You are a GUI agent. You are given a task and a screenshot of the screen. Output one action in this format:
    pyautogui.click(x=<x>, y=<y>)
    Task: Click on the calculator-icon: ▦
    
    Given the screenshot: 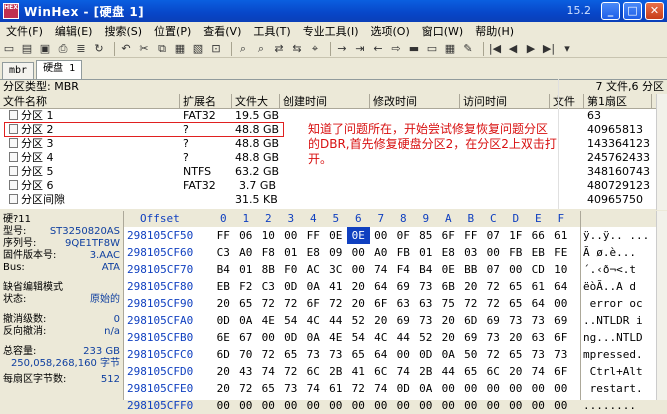 What is the action you would take?
    pyautogui.click(x=450, y=49)
    